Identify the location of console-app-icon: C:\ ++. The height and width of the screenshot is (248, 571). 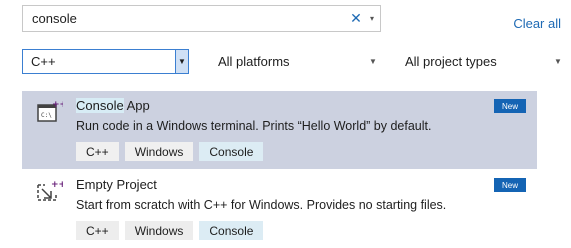
(50, 111).